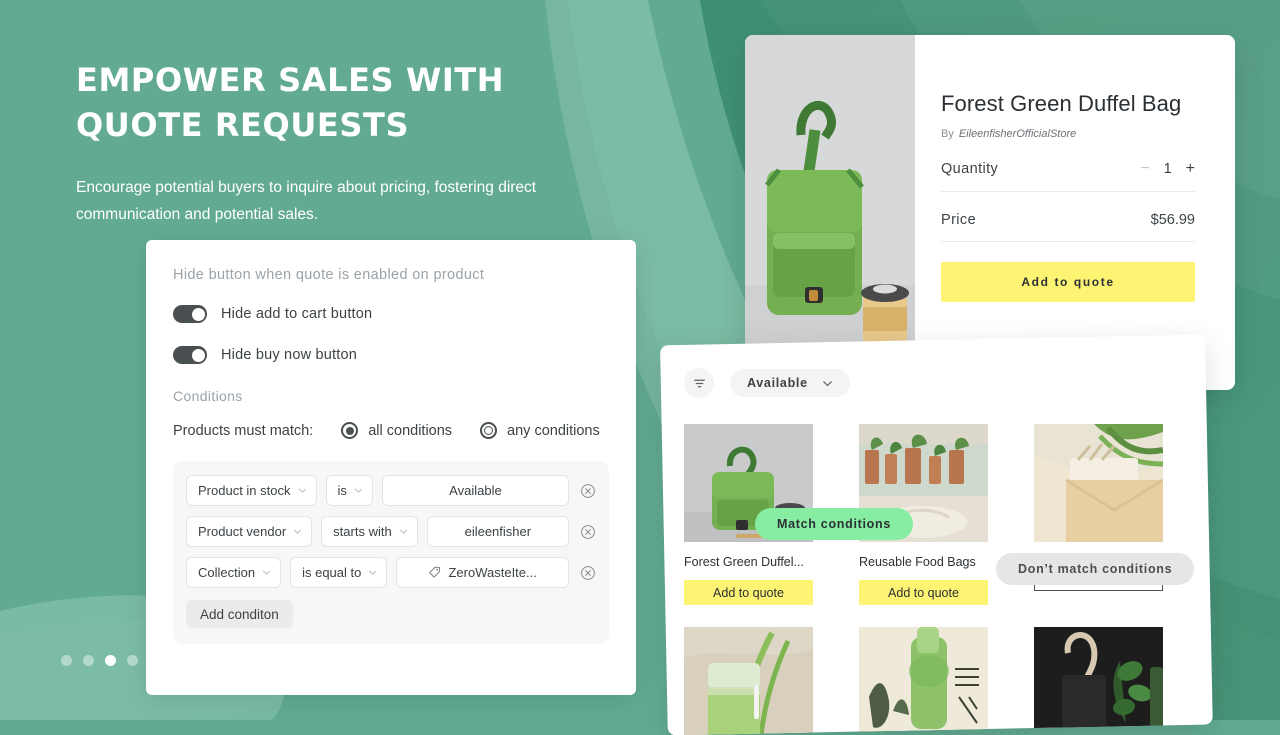 This screenshot has height=735, width=1280. What do you see at coordinates (349, 490) in the screenshot?
I see `condition-operator-select: is` at bounding box center [349, 490].